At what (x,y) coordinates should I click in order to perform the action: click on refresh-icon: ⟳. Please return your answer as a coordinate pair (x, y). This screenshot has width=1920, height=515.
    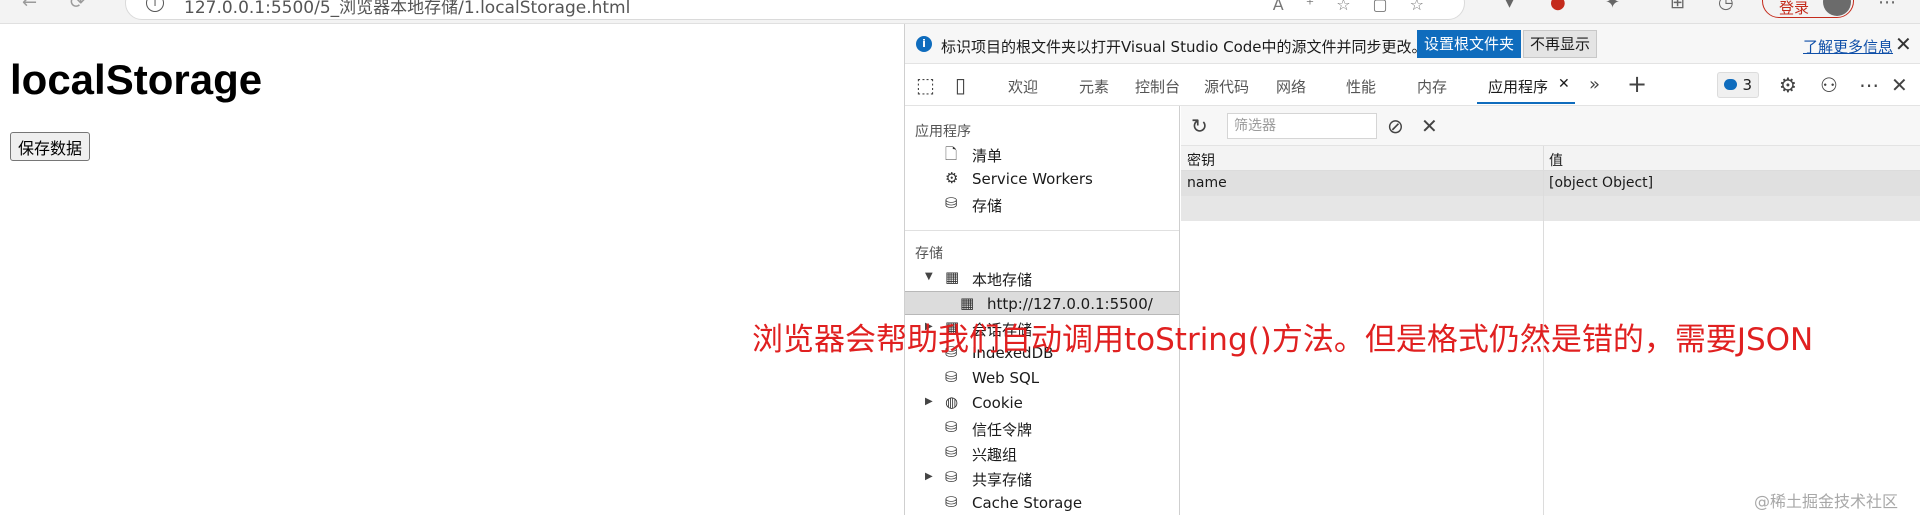
    Looking at the image, I should click on (77, 6).